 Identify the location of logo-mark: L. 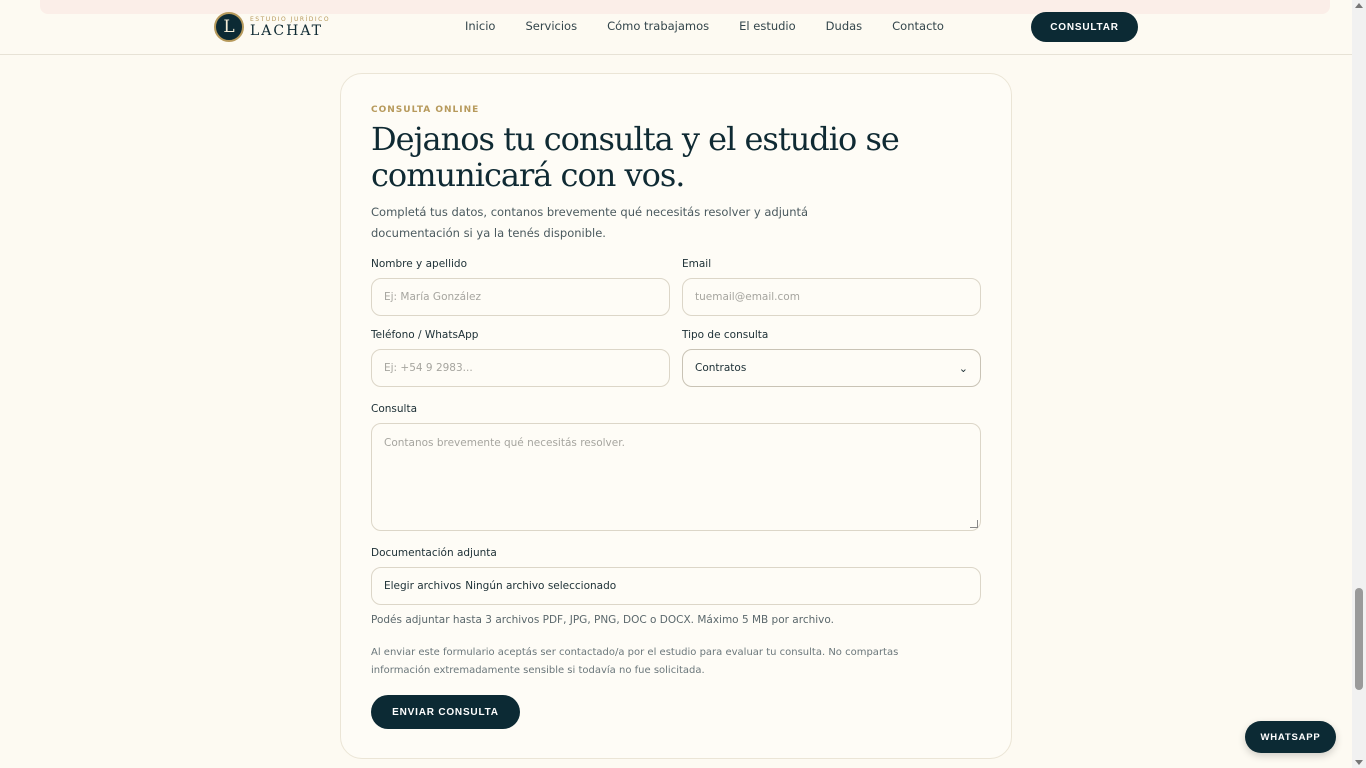
(229, 27).